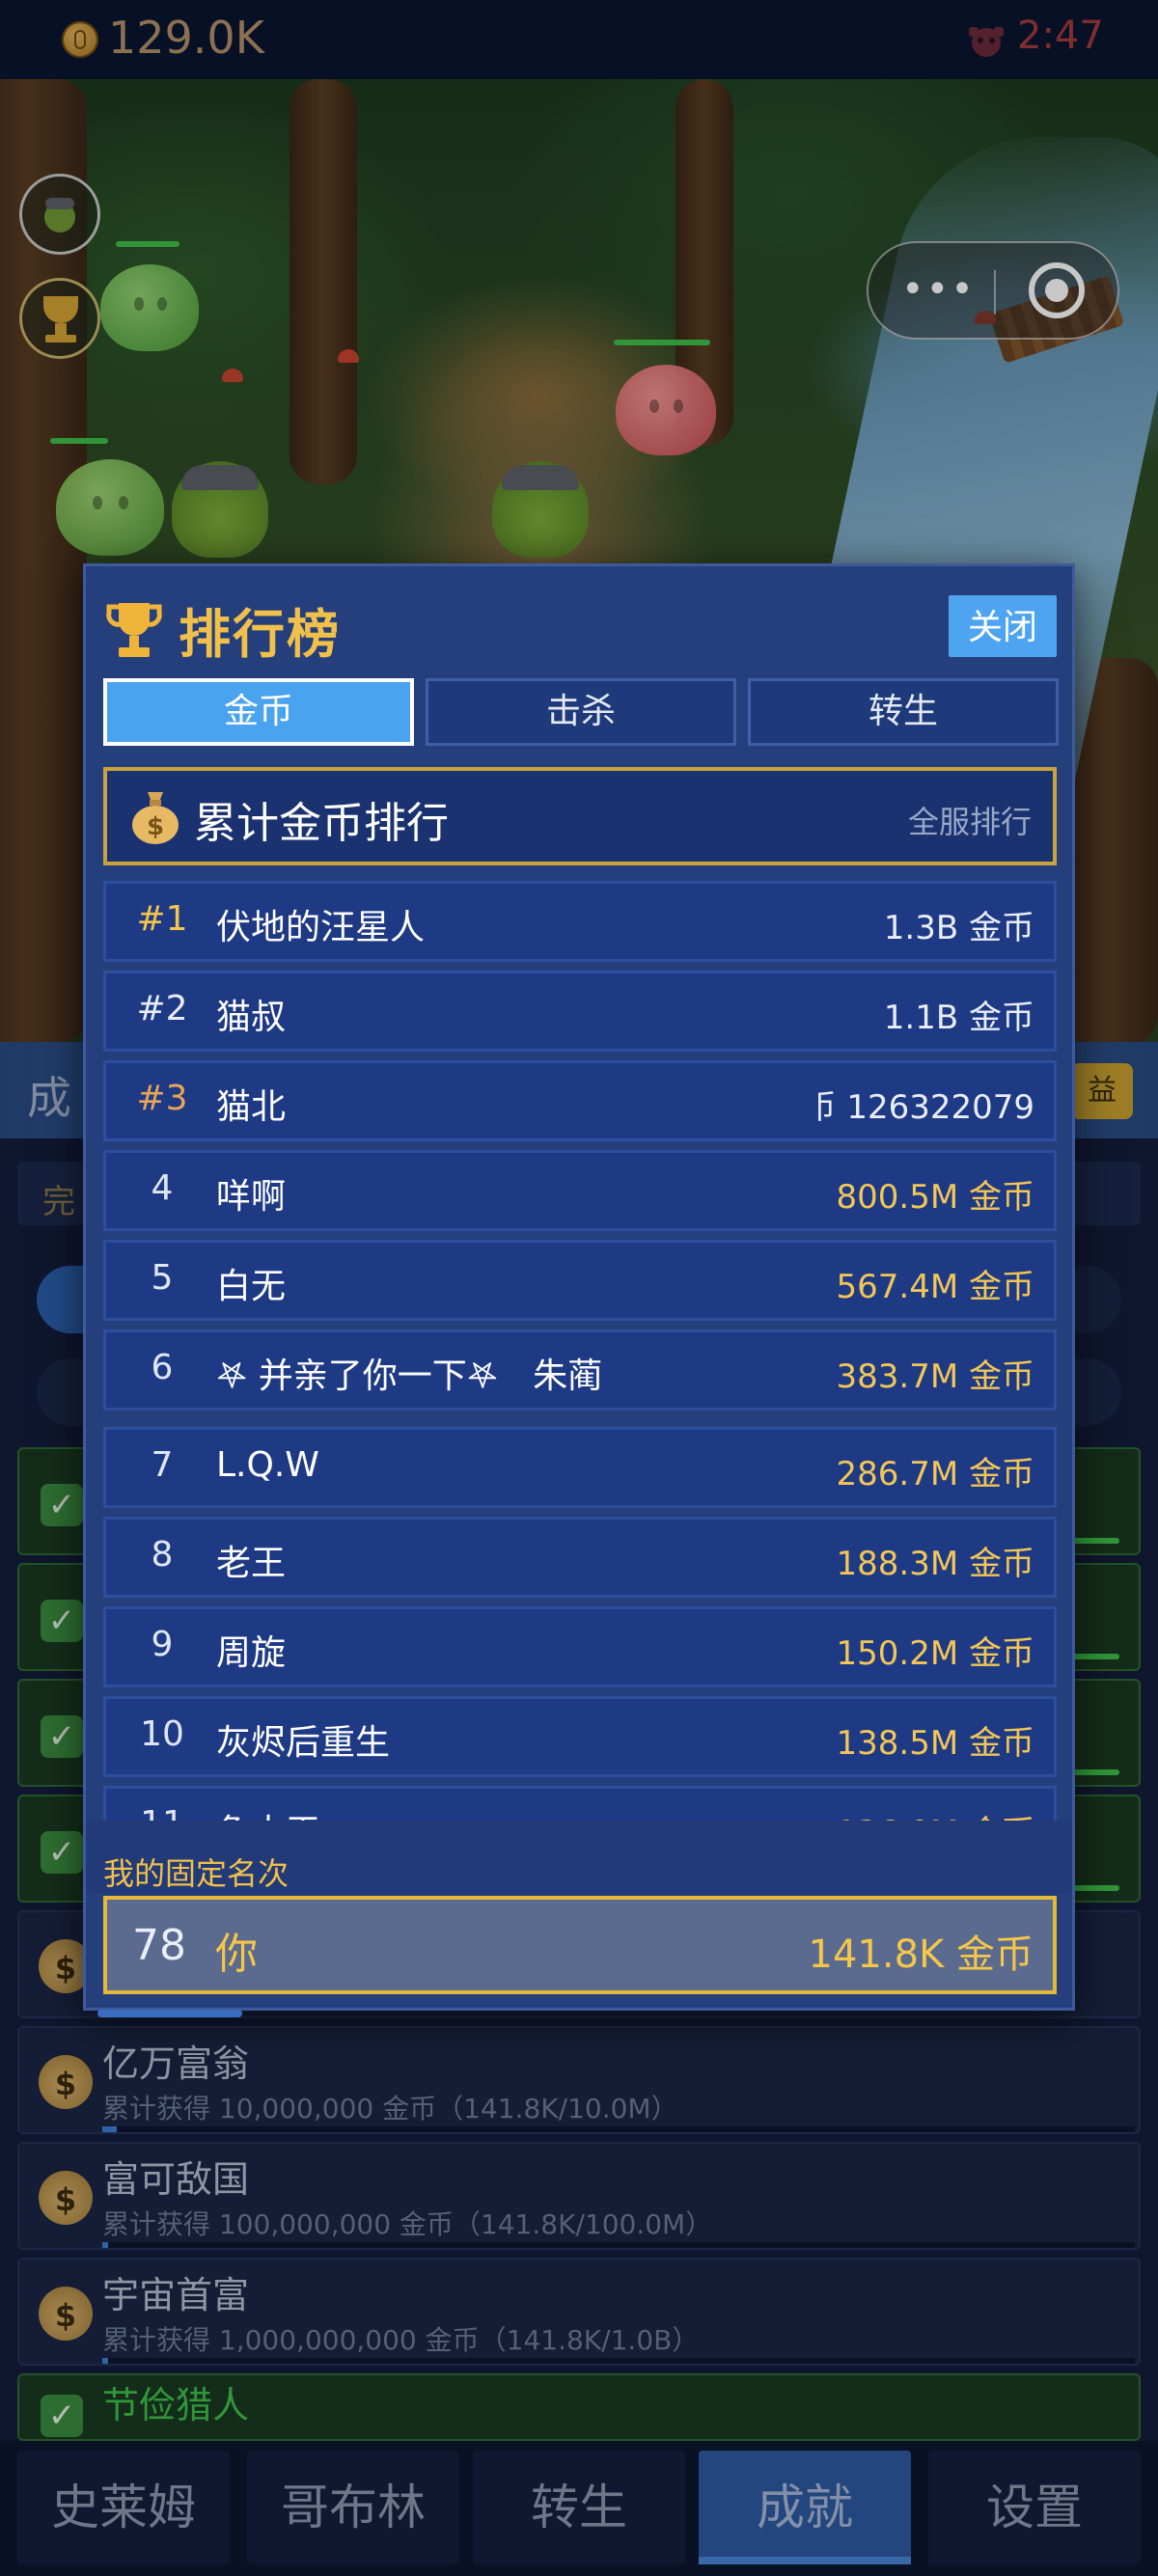 The image size is (1158, 2576). Describe the element at coordinates (935, 1377) in the screenshot. I see `player-score: 383.7M 金币` at that location.